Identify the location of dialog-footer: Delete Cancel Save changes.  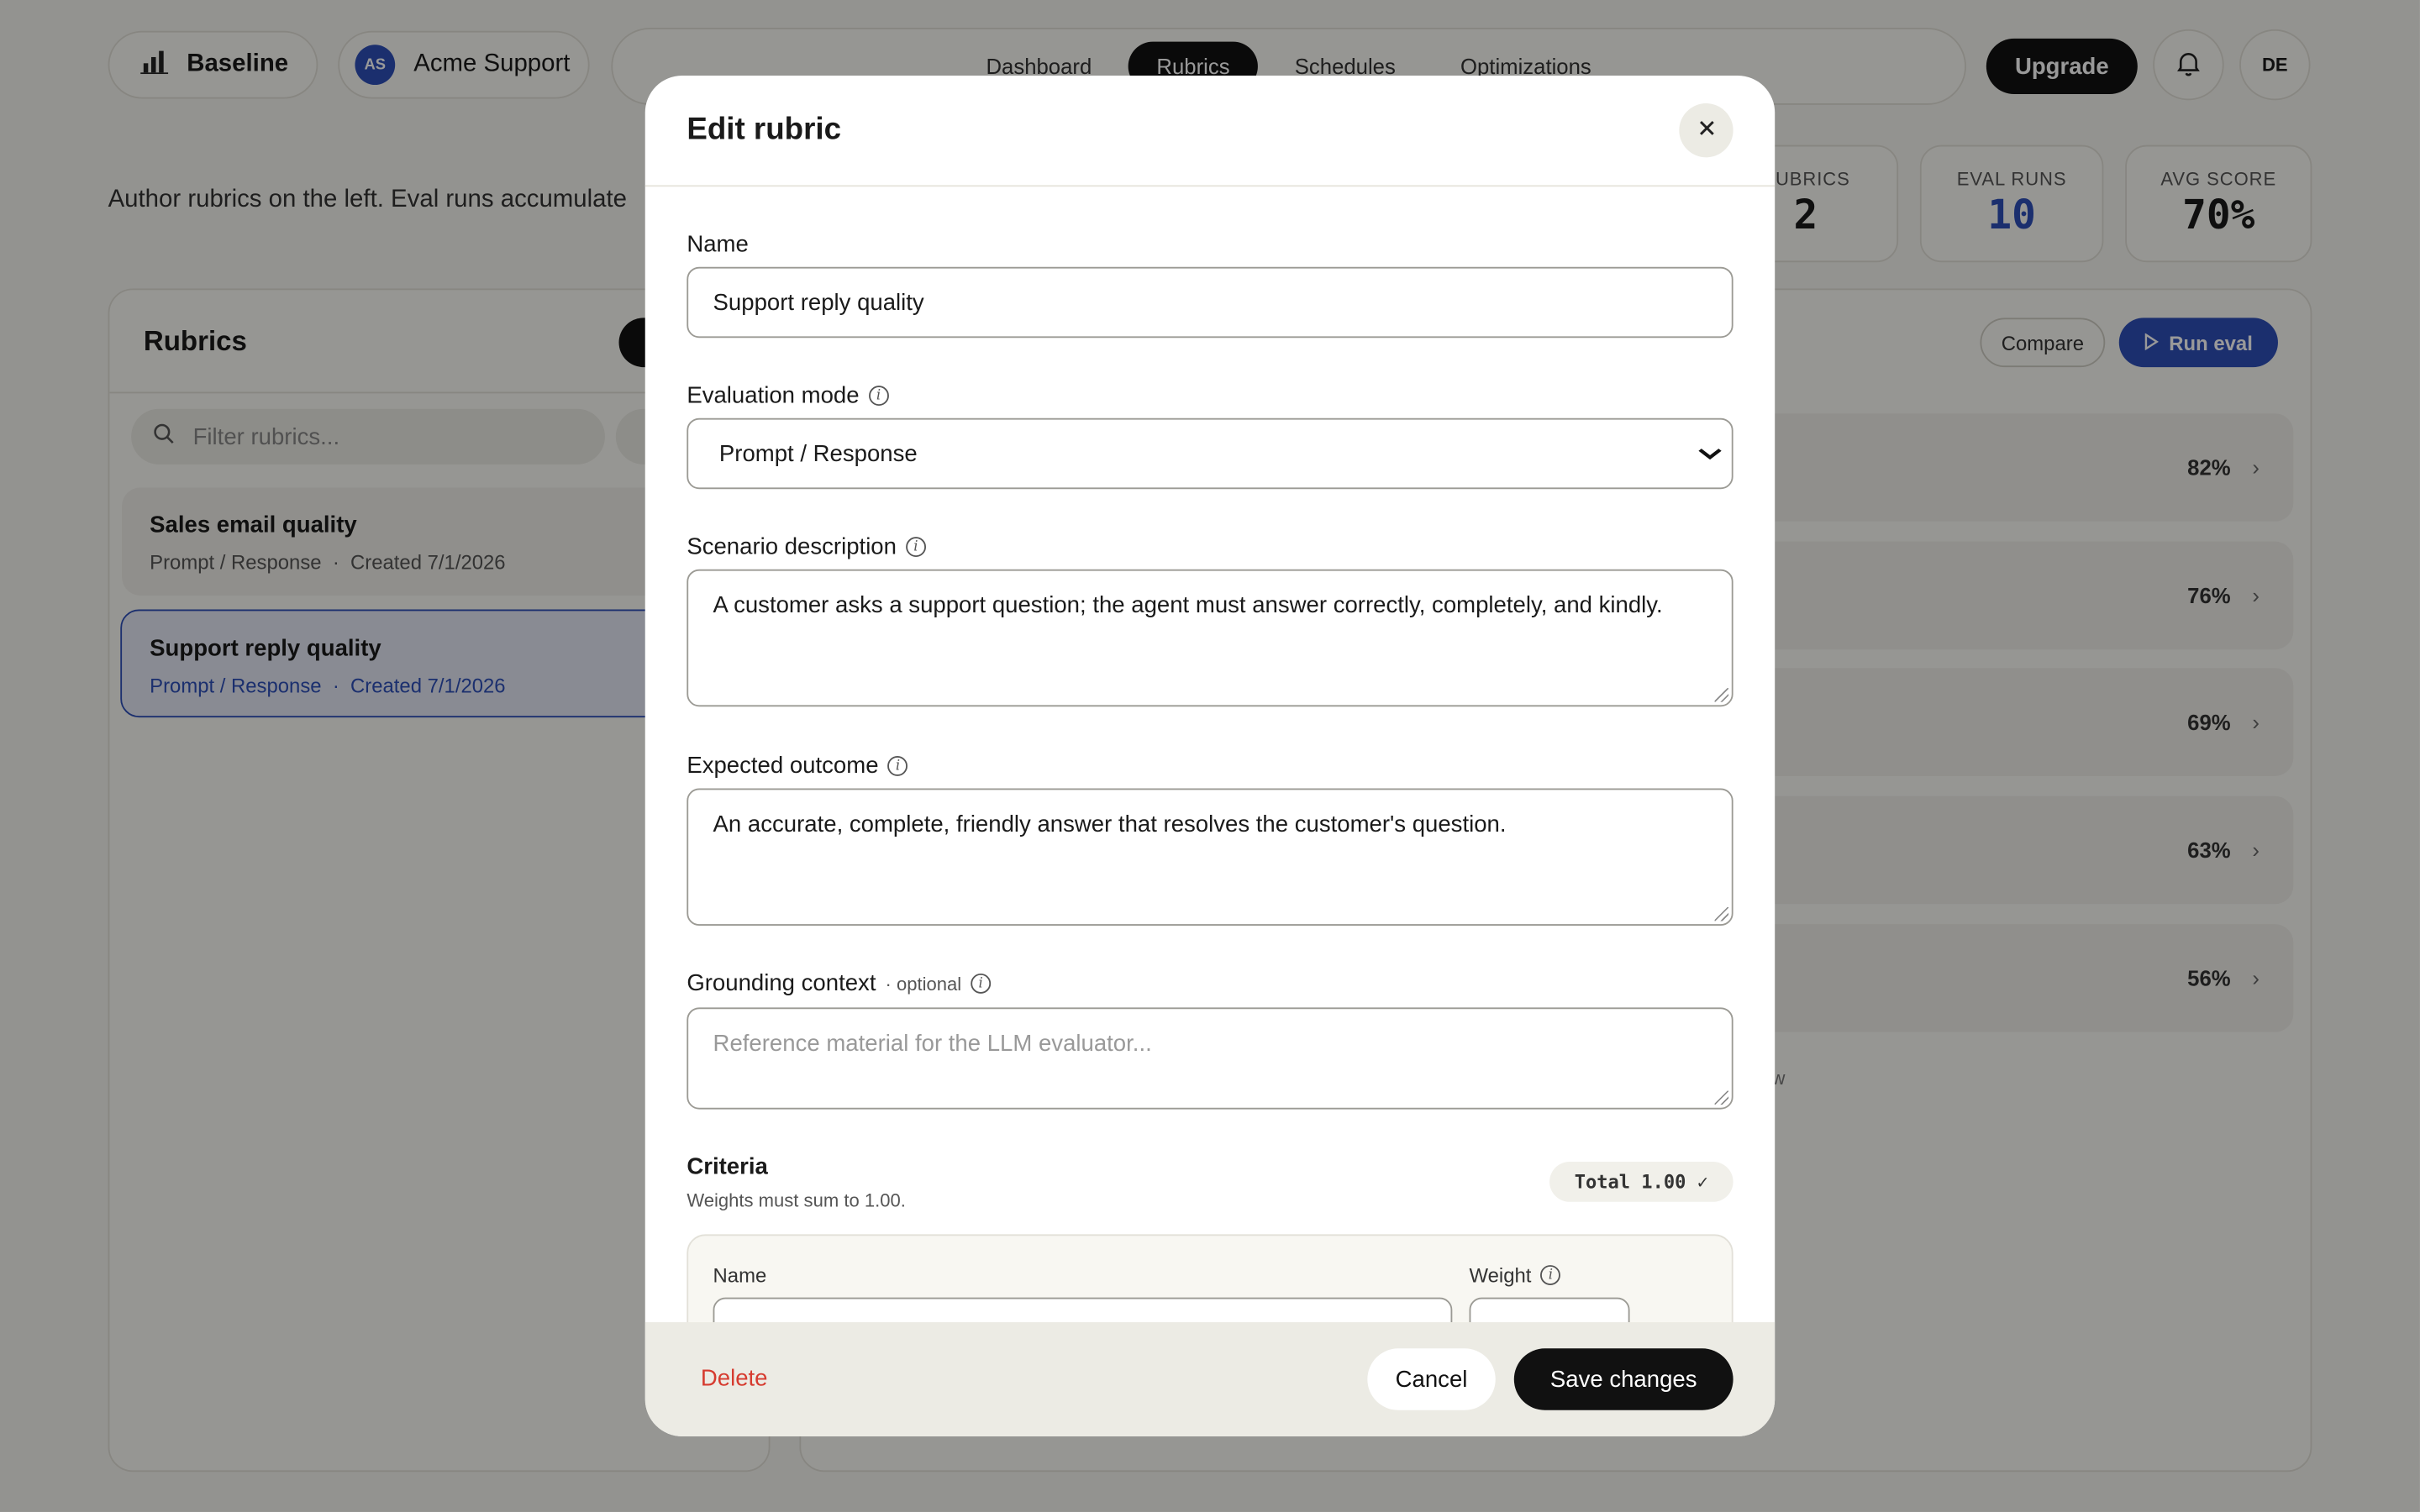
(1210, 1379).